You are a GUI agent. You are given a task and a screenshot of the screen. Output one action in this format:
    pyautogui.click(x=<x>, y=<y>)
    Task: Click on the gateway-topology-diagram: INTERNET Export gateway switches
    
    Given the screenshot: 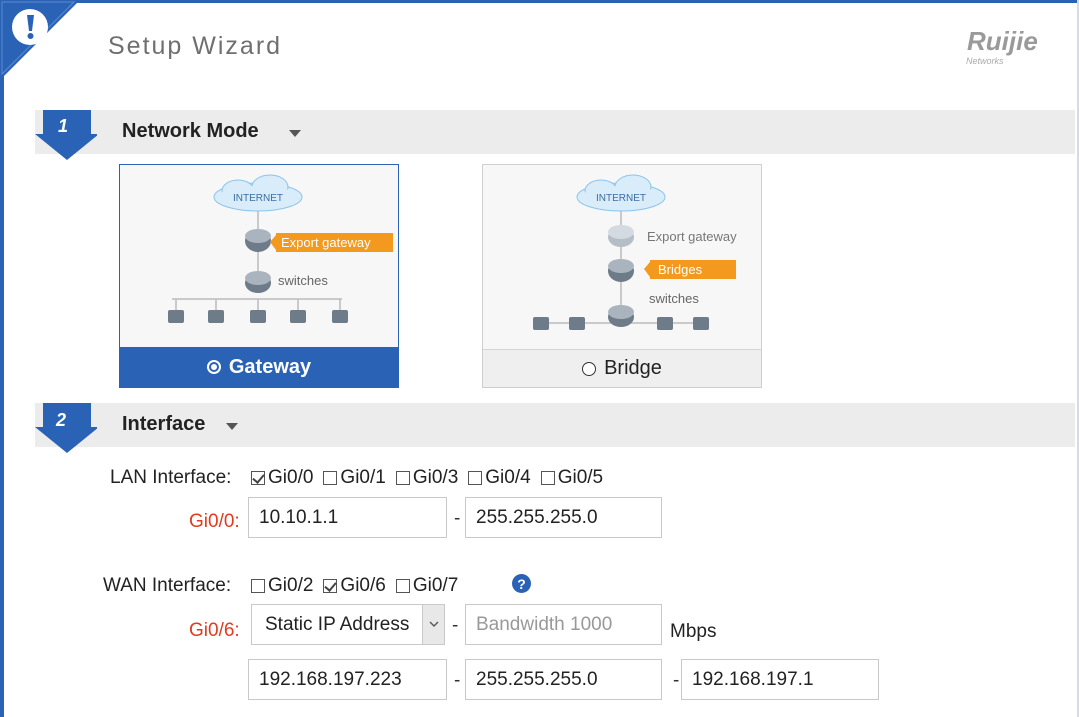 What is the action you would take?
    pyautogui.click(x=259, y=257)
    